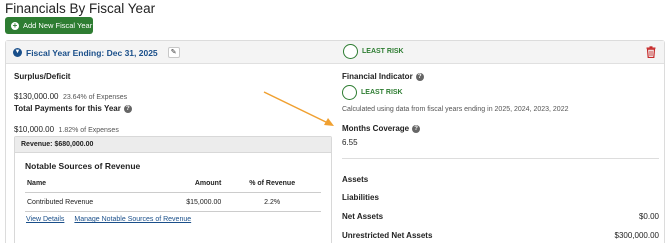 The width and height of the screenshot is (670, 243). Describe the element at coordinates (387, 235) in the screenshot. I see `unrestricted-label: Unrestricted Net Assets` at that location.